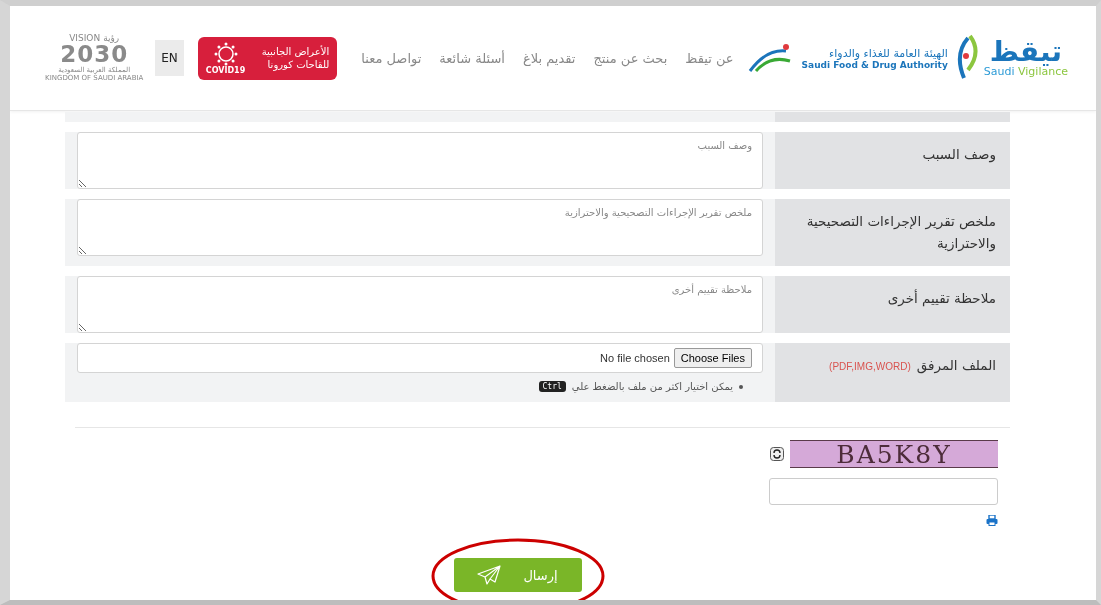  Describe the element at coordinates (1025, 72) in the screenshot. I see `logo-subtitle: Saudi Vigilance` at that location.